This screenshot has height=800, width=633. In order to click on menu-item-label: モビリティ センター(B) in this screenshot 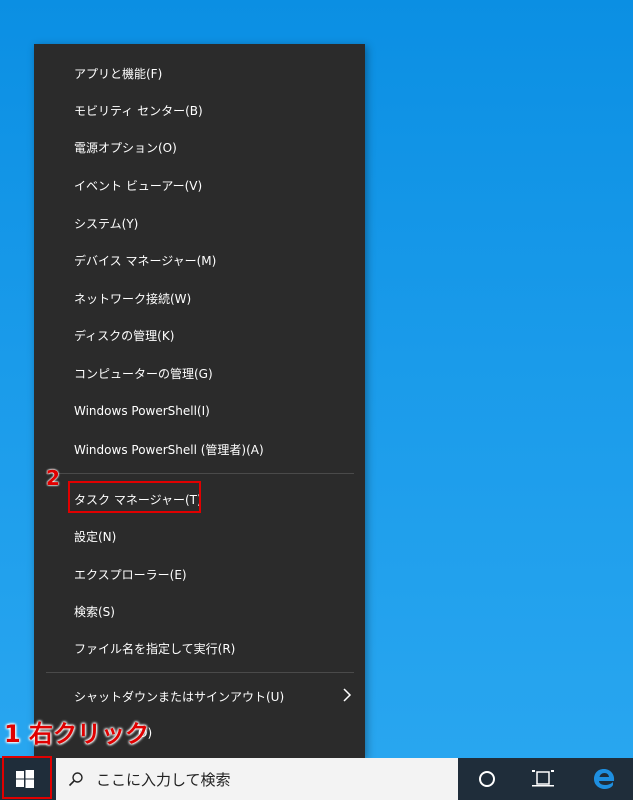, I will do `click(138, 110)`.